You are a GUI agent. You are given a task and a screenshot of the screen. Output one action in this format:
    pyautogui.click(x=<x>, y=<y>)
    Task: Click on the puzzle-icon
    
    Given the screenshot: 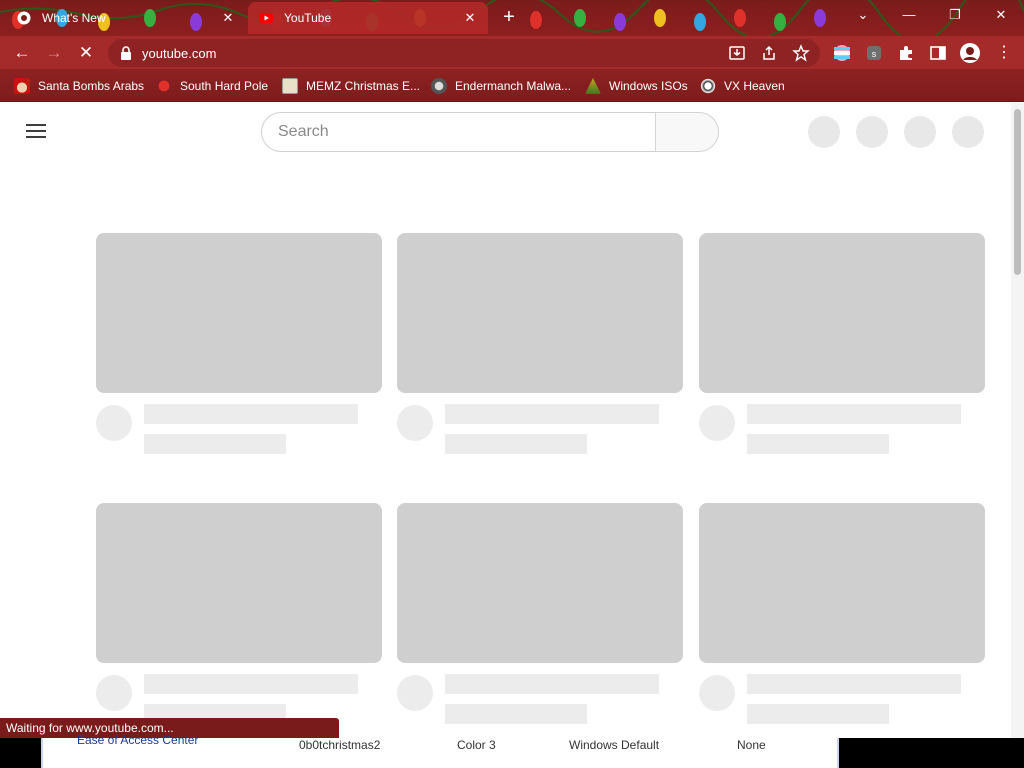 What is the action you would take?
    pyautogui.click(x=906, y=53)
    